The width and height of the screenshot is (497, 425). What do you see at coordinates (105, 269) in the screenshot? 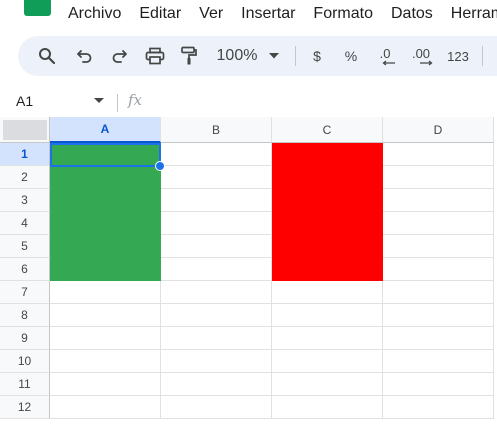
I see `cell-a6` at bounding box center [105, 269].